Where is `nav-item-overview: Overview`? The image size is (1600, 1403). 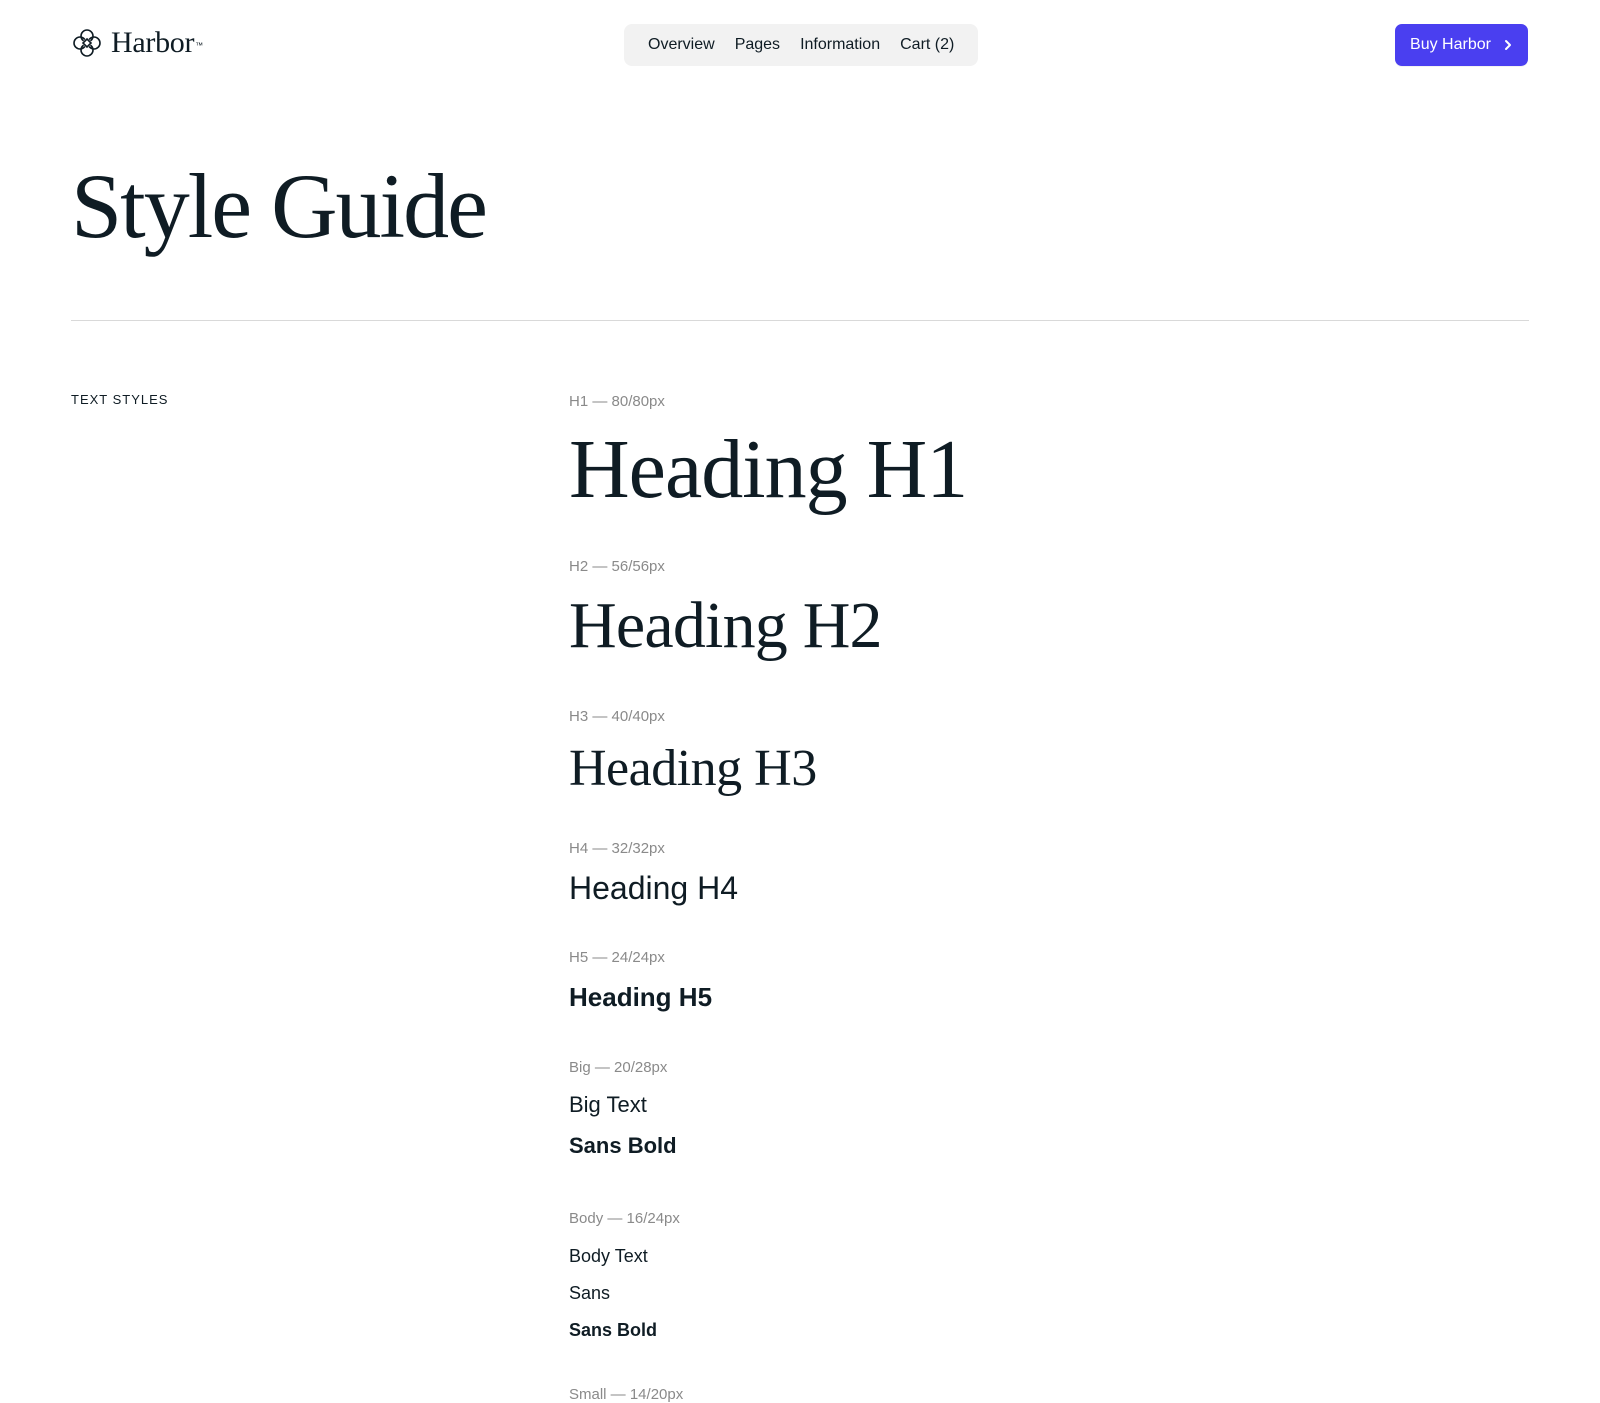
nav-item-overview: Overview is located at coordinates (681, 45).